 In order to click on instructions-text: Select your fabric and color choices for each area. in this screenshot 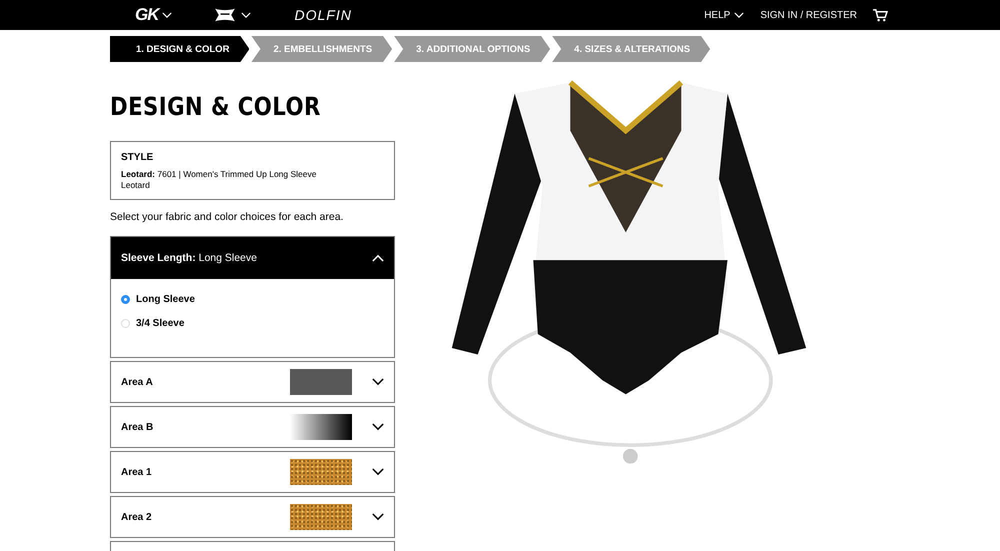, I will do `click(227, 217)`.